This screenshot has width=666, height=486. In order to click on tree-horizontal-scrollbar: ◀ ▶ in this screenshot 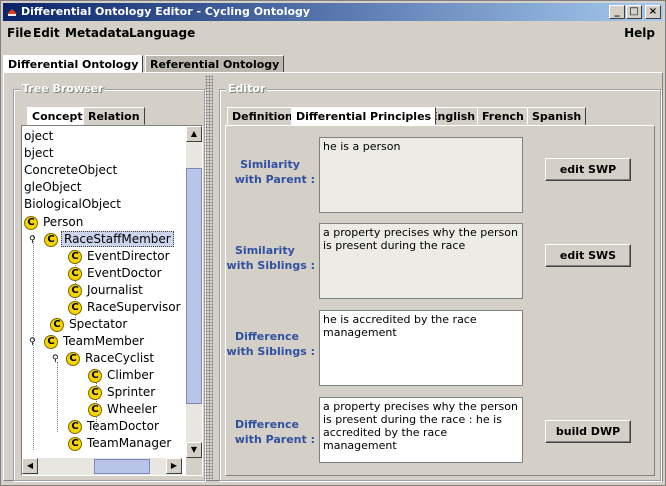, I will do `click(102, 466)`.